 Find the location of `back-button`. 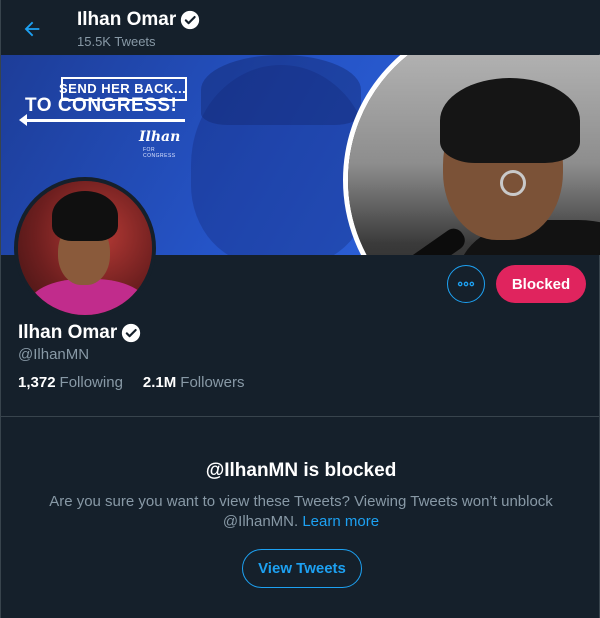

back-button is located at coordinates (32, 29).